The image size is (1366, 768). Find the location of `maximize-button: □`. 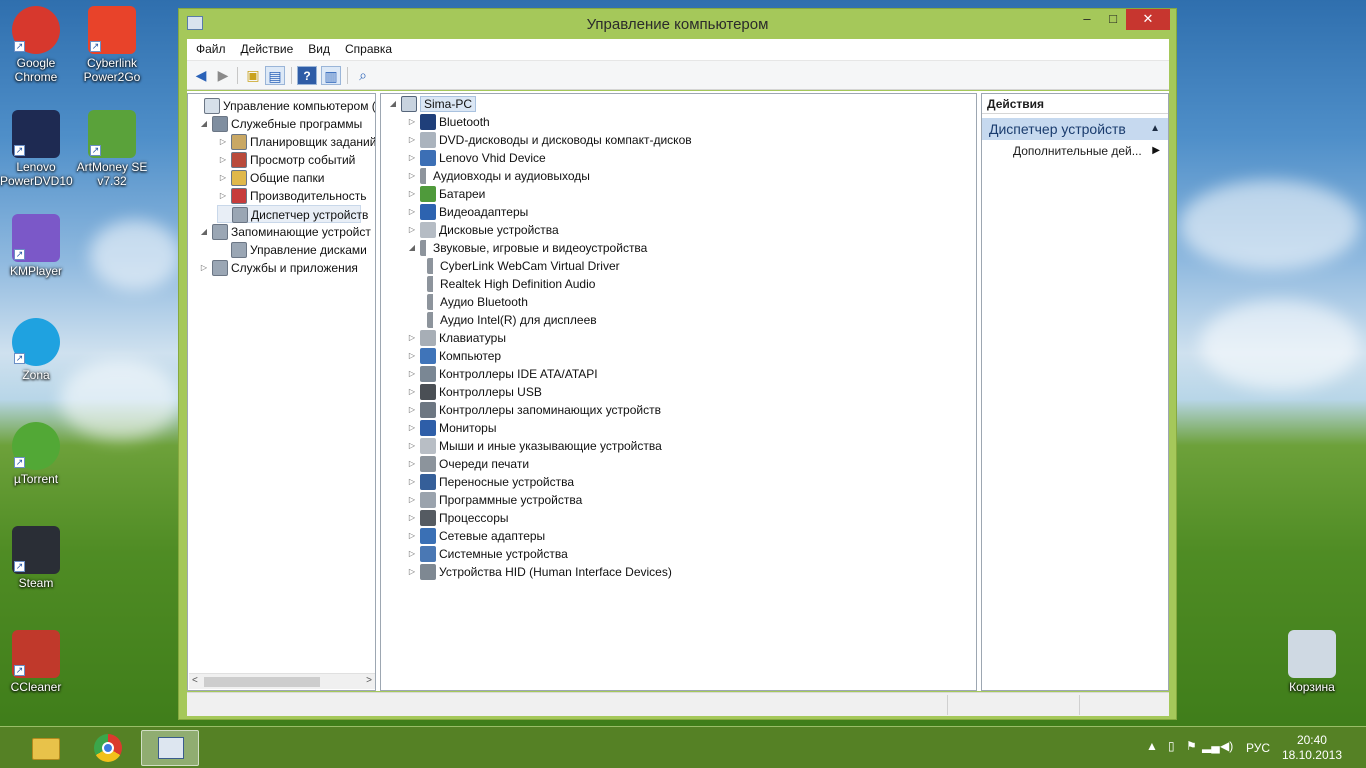

maximize-button: □ is located at coordinates (1113, 19).